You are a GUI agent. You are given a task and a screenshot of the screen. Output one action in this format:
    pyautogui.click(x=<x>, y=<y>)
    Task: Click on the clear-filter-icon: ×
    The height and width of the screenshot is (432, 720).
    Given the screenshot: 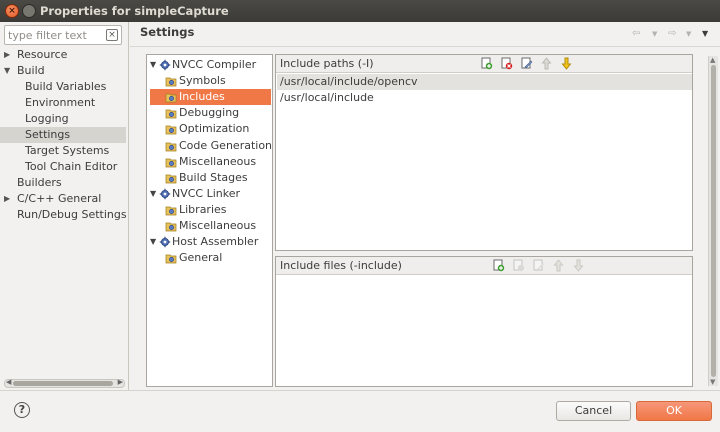 What is the action you would take?
    pyautogui.click(x=112, y=35)
    